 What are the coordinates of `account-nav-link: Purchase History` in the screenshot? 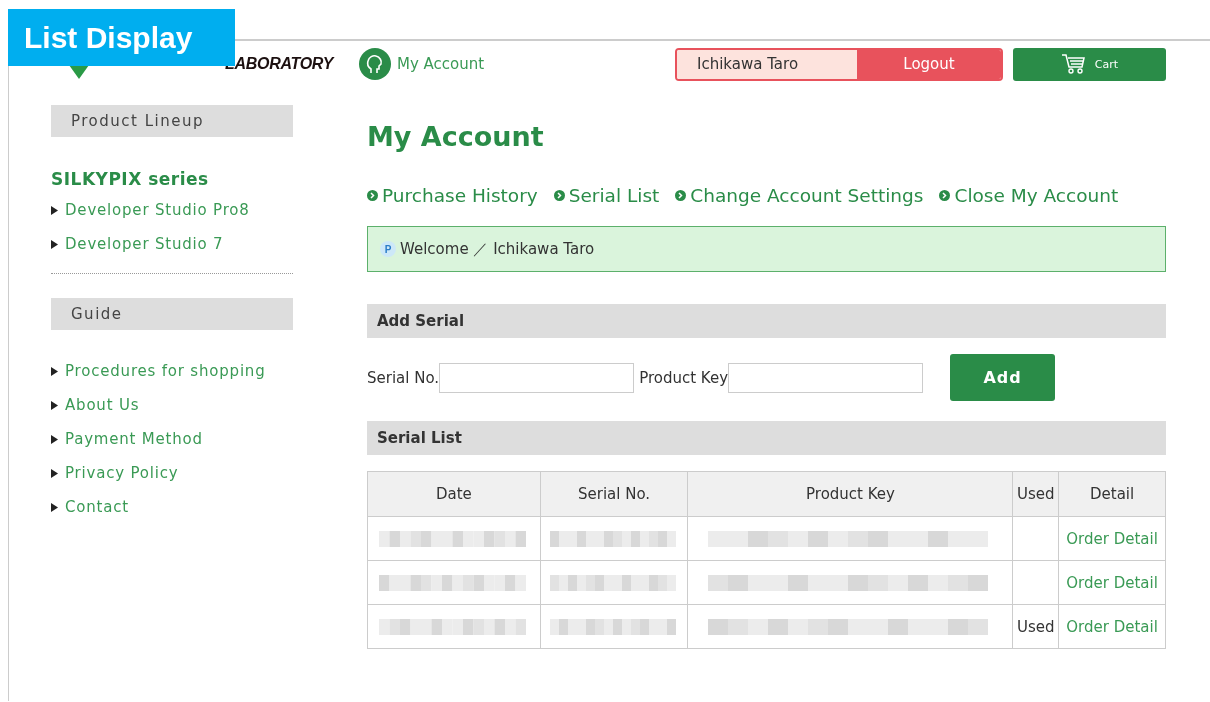 It's located at (460, 195).